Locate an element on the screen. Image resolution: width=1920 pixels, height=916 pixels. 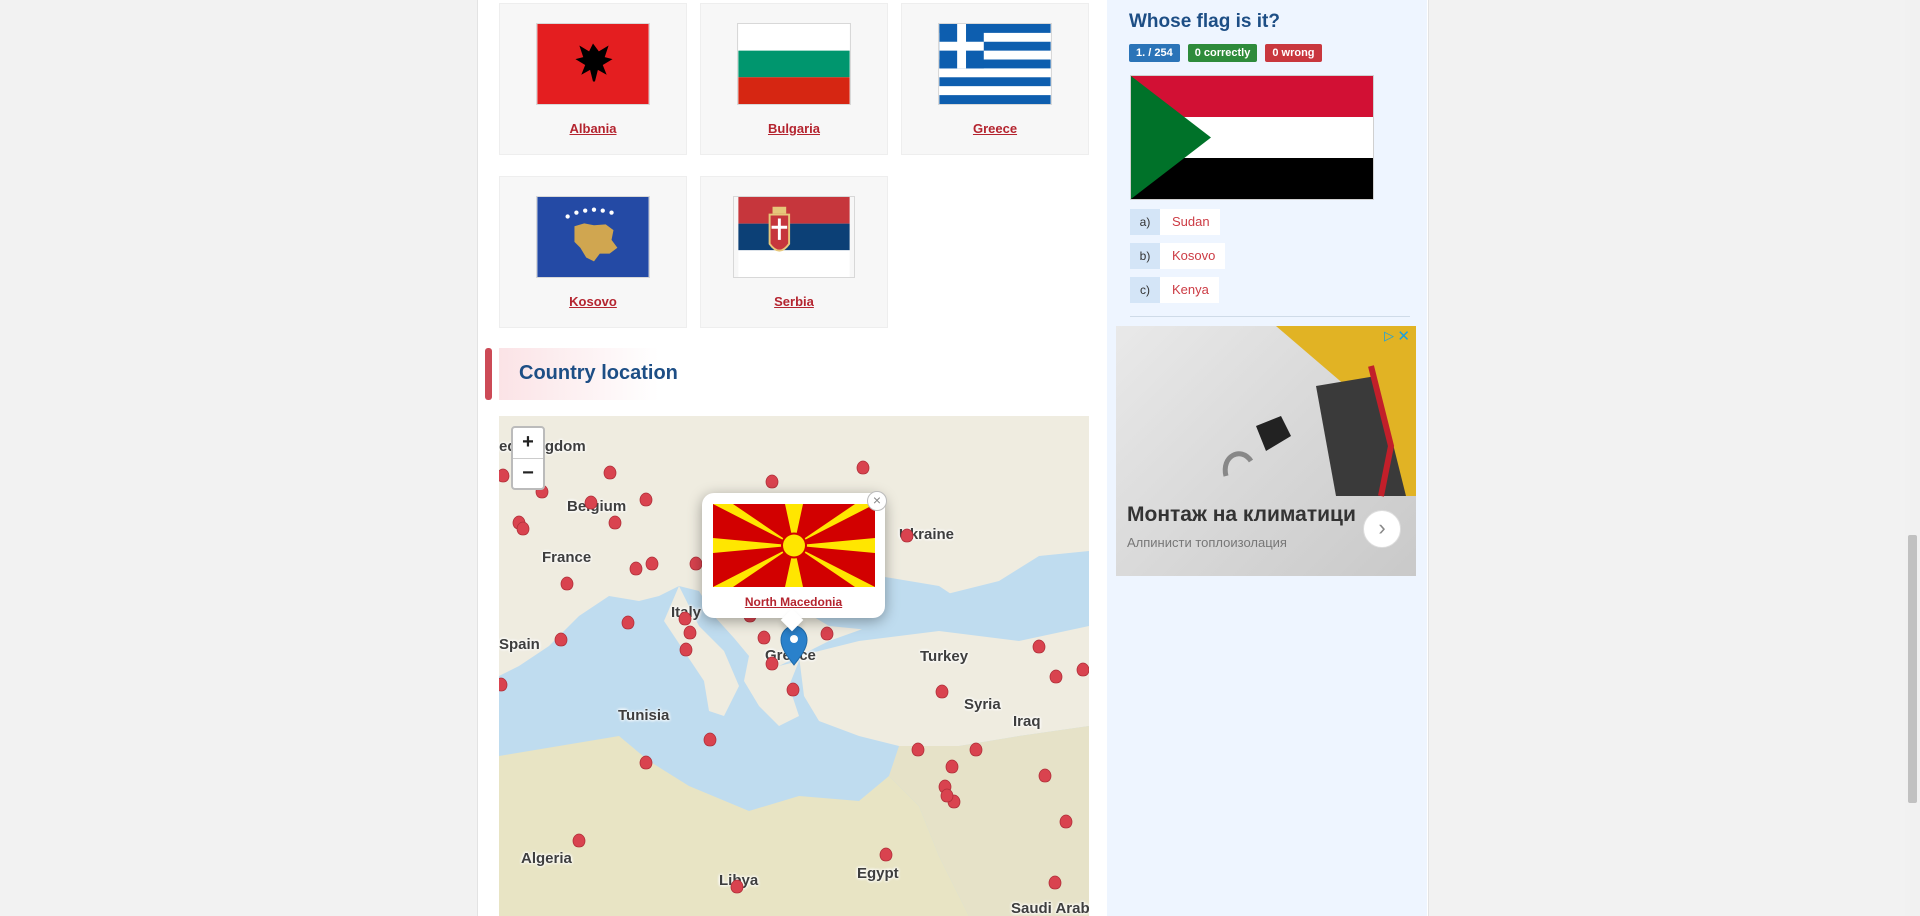
answer-text: Sudan is located at coordinates (1190, 222).